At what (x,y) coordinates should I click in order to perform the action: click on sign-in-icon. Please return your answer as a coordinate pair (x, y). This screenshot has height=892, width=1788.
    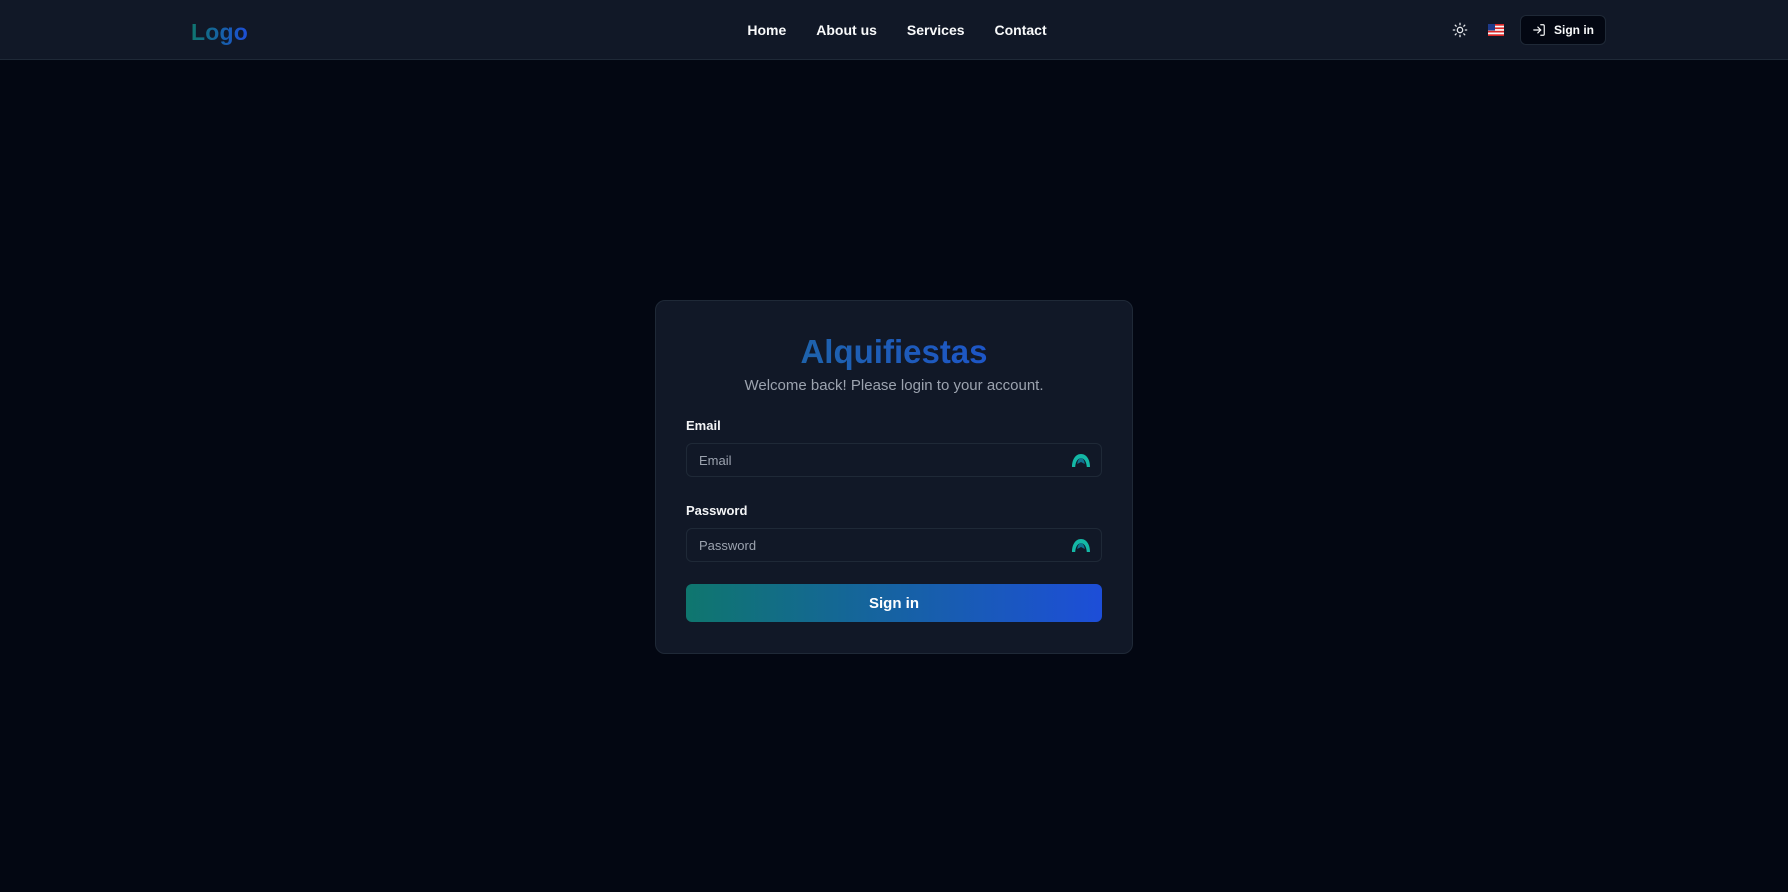
    Looking at the image, I should click on (1539, 30).